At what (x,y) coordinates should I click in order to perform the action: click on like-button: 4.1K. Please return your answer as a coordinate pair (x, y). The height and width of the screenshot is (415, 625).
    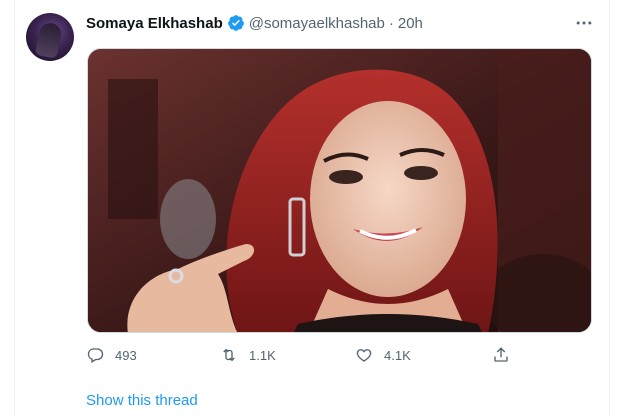
    Looking at the image, I should click on (383, 355).